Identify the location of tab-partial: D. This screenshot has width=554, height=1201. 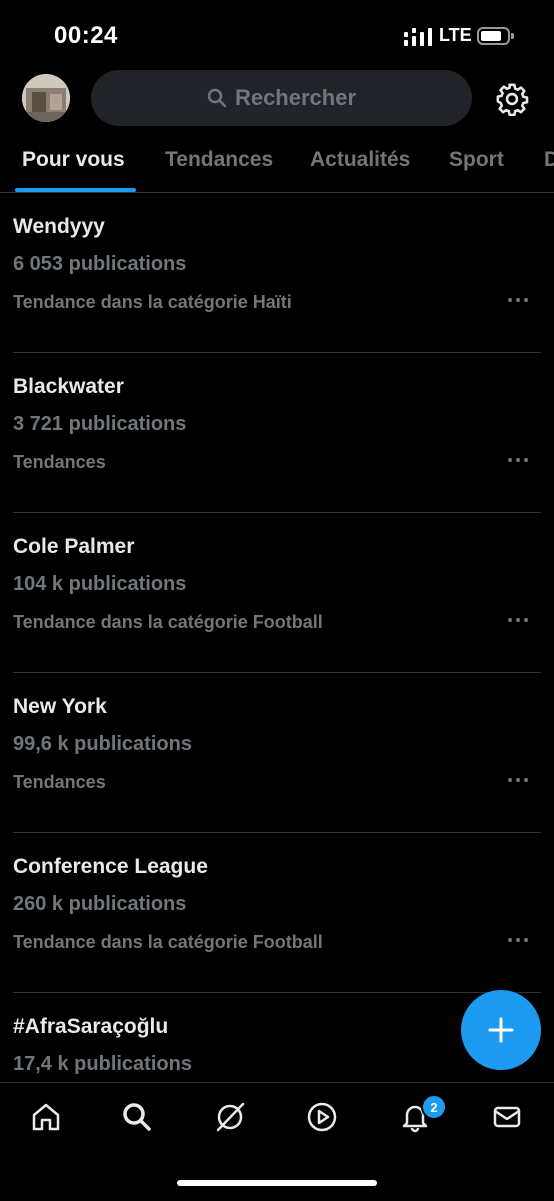
(549, 160).